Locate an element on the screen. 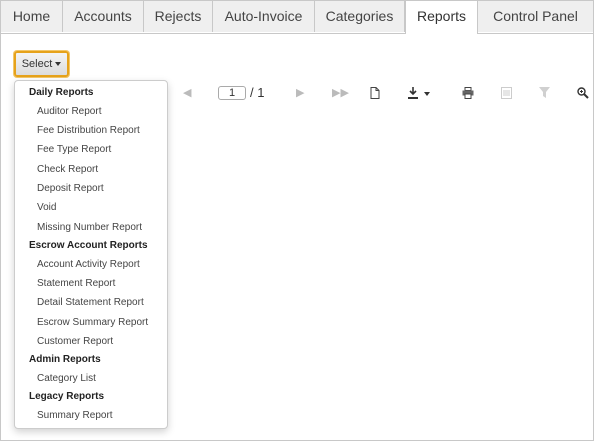 This screenshot has height=441, width=594. download-icon is located at coordinates (419, 93).